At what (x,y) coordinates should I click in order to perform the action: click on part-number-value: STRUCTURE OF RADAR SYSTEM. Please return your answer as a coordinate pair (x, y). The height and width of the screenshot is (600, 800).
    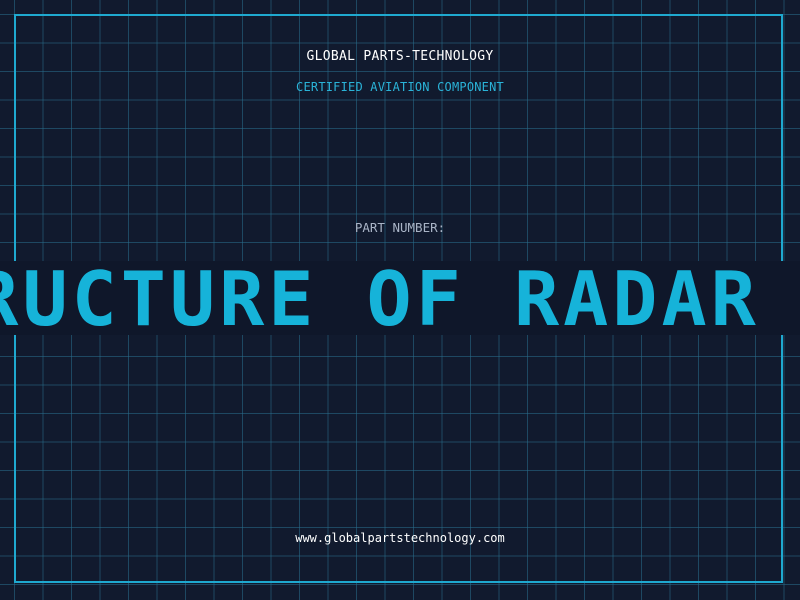
    Looking at the image, I should click on (400, 298).